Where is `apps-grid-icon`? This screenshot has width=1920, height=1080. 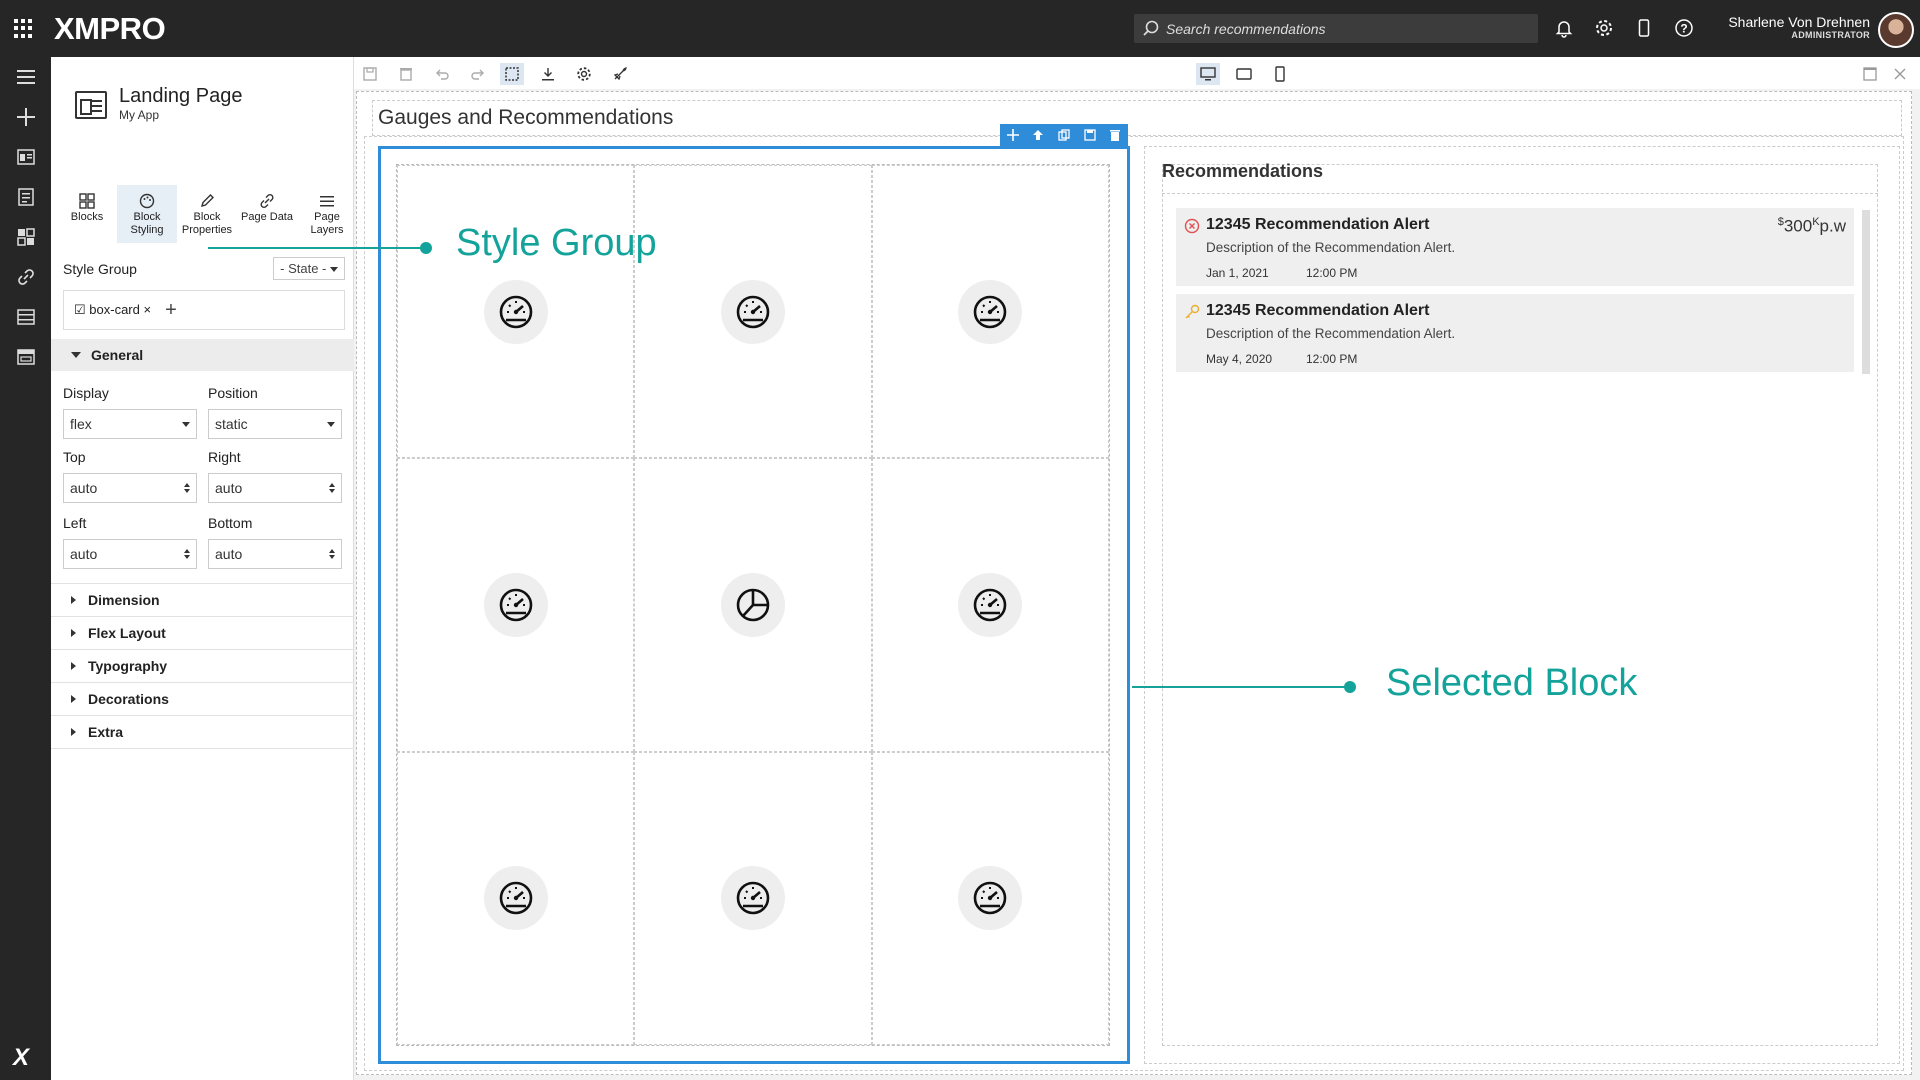 apps-grid-icon is located at coordinates (24, 28).